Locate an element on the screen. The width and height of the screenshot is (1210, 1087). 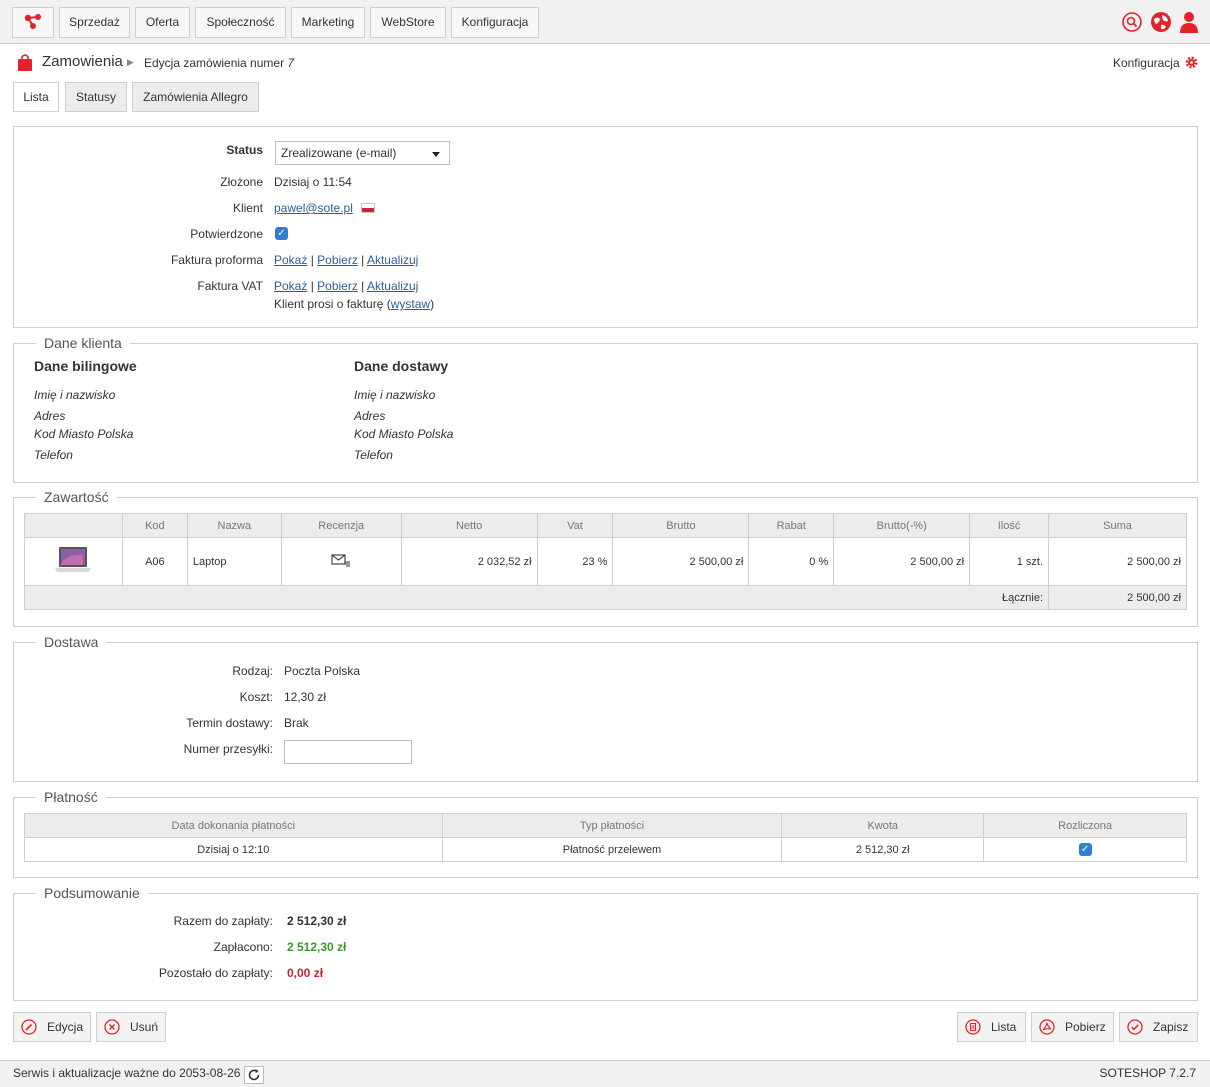
download-label: Pobierz is located at coordinates (1085, 1027).